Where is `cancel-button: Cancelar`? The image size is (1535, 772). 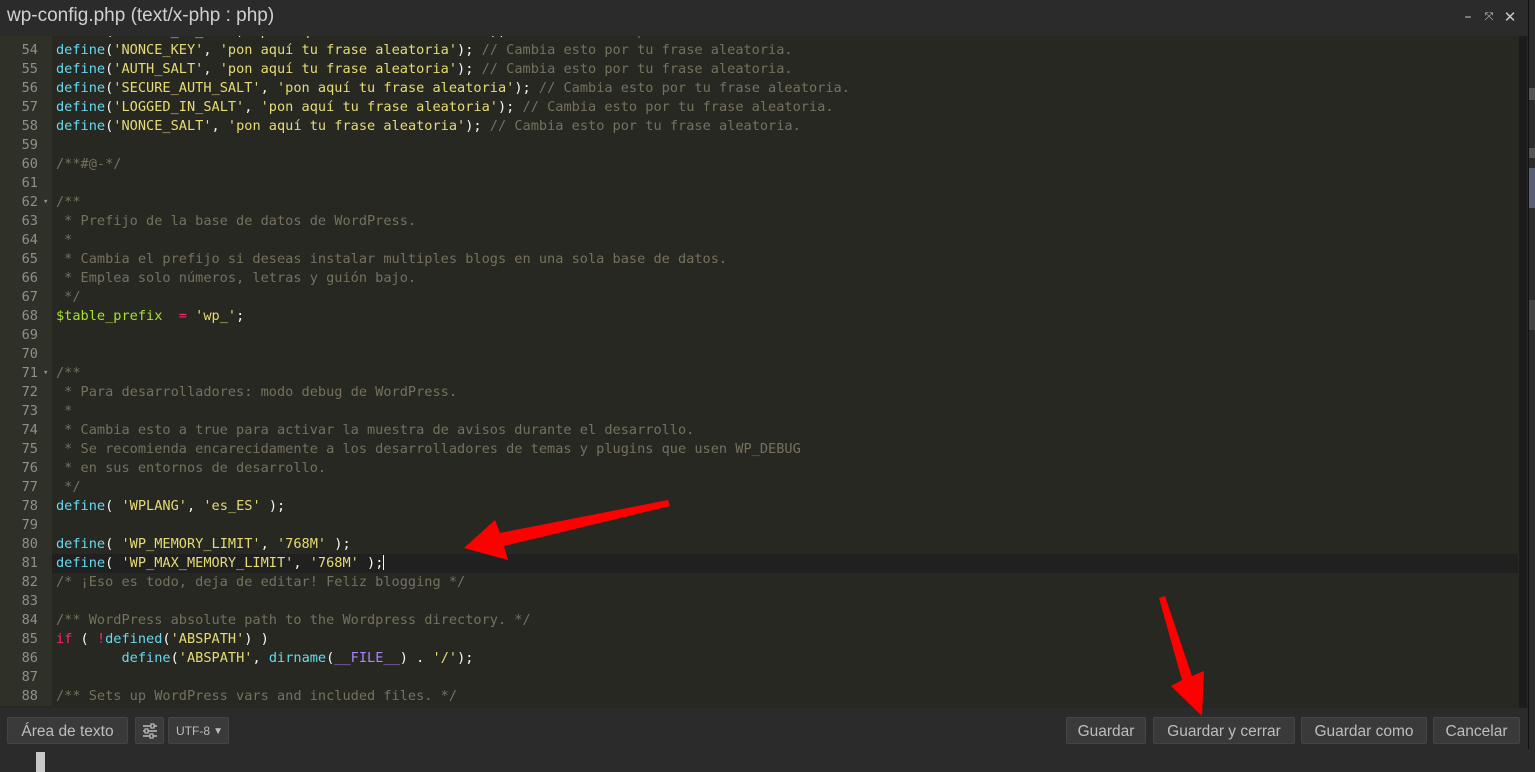 cancel-button: Cancelar is located at coordinates (1476, 730).